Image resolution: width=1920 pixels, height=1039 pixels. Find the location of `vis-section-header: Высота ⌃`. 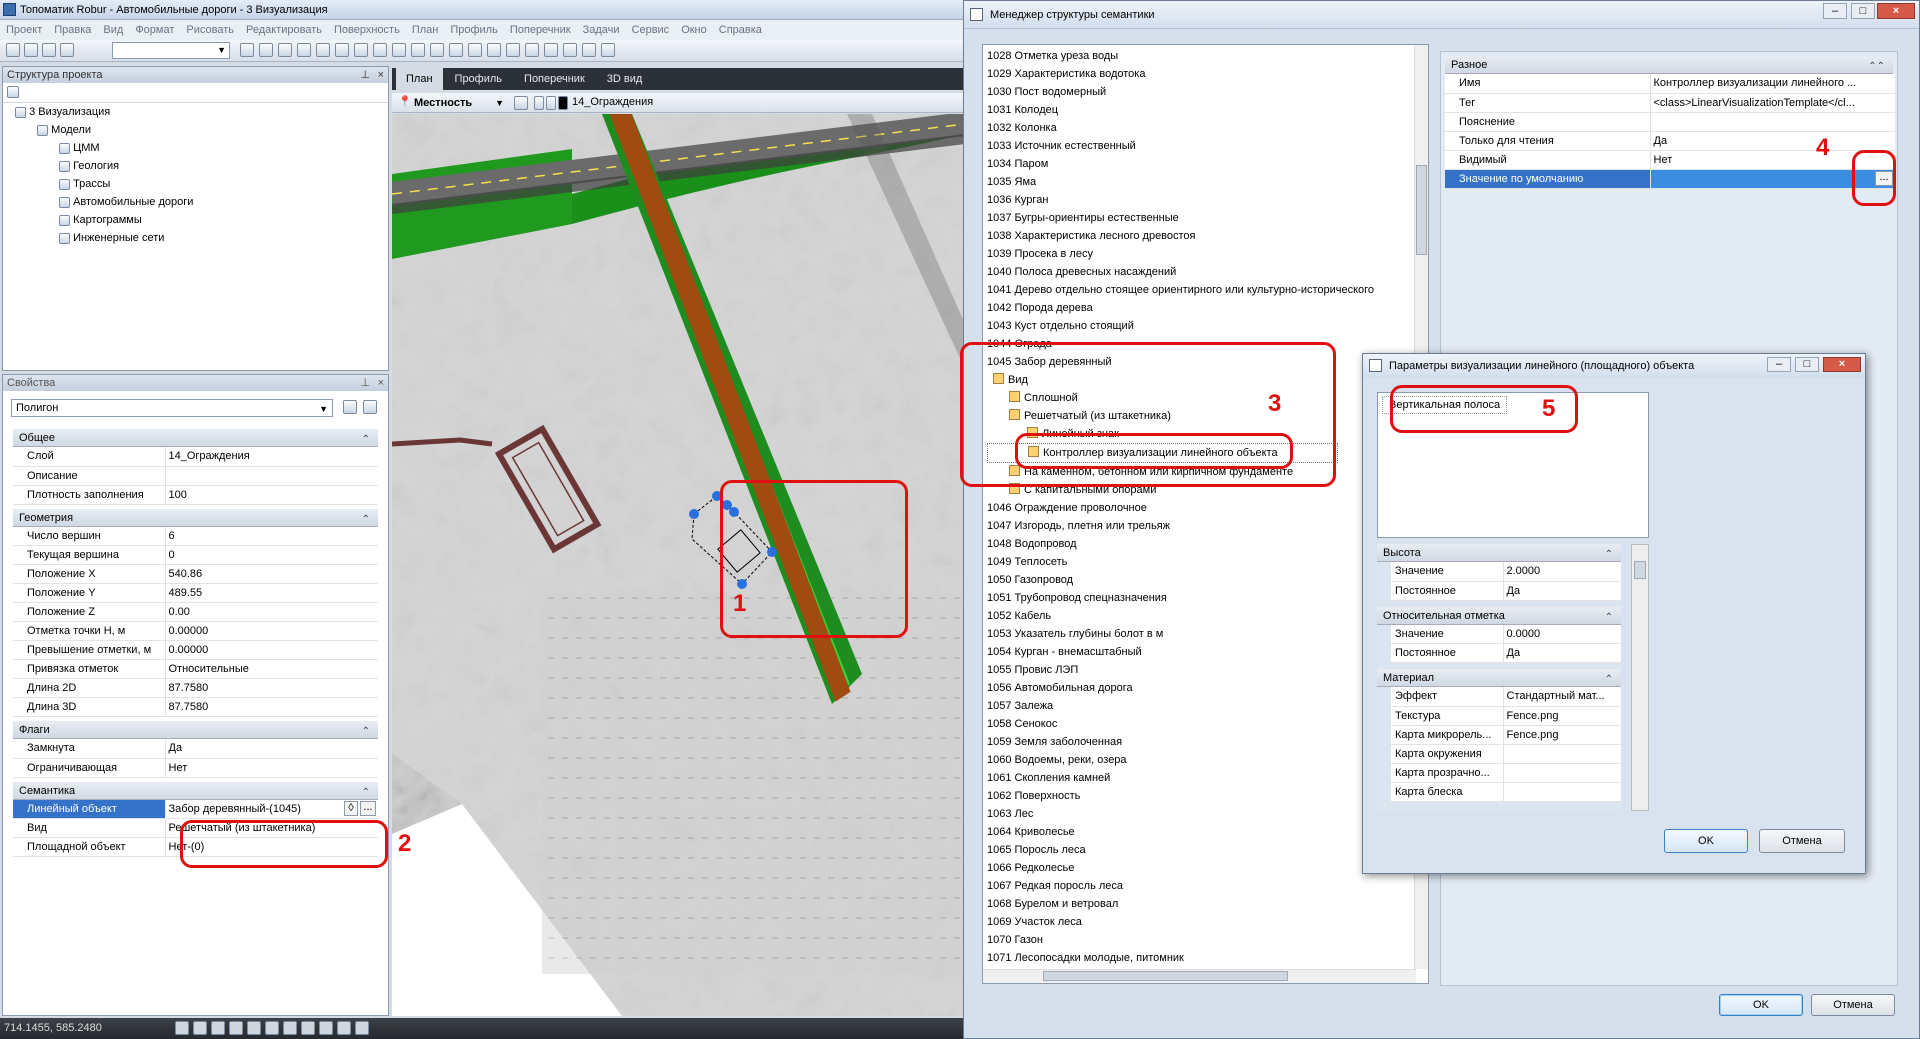

vis-section-header: Высота ⌃ is located at coordinates (1499, 553).